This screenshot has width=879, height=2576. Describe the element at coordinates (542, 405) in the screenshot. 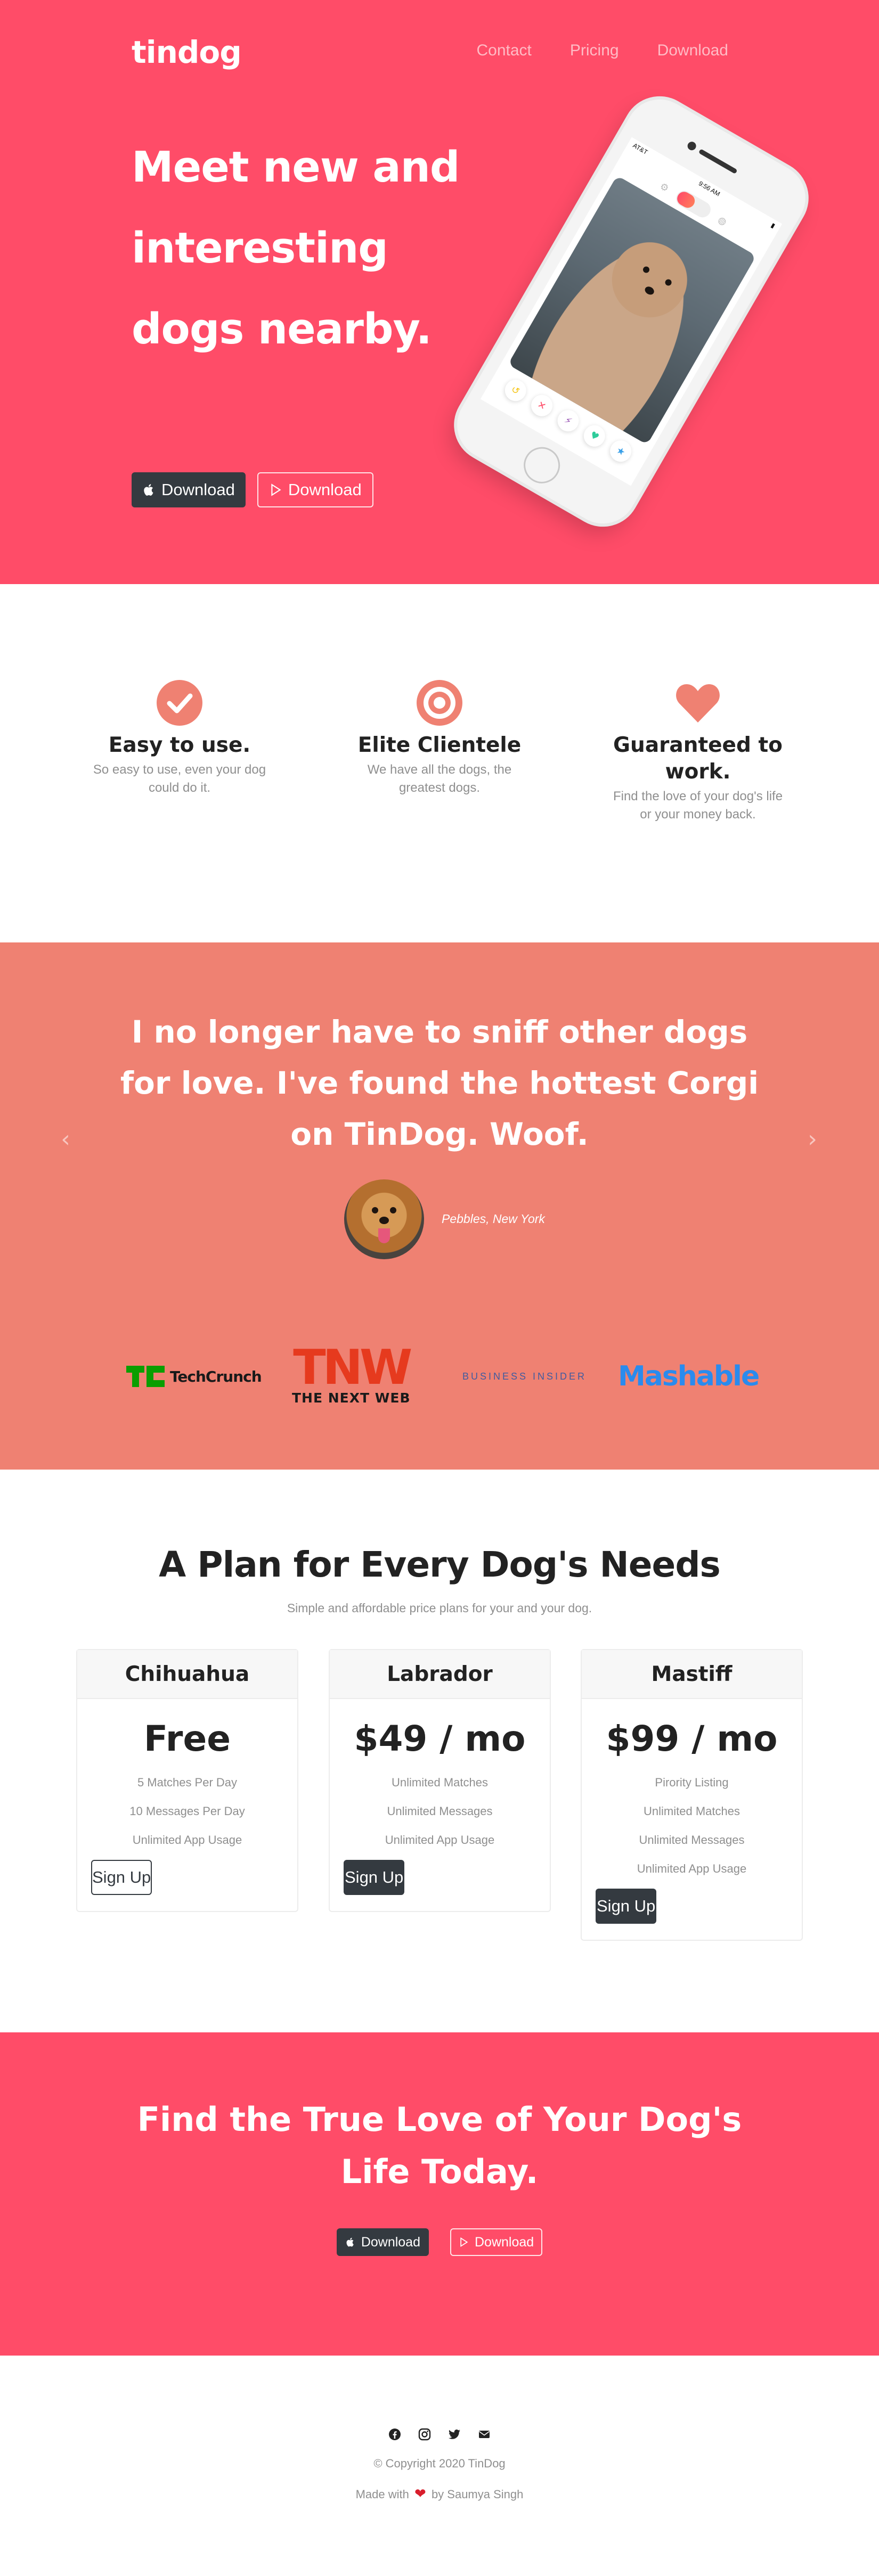

I see `phone-nope-icon: ✕` at that location.